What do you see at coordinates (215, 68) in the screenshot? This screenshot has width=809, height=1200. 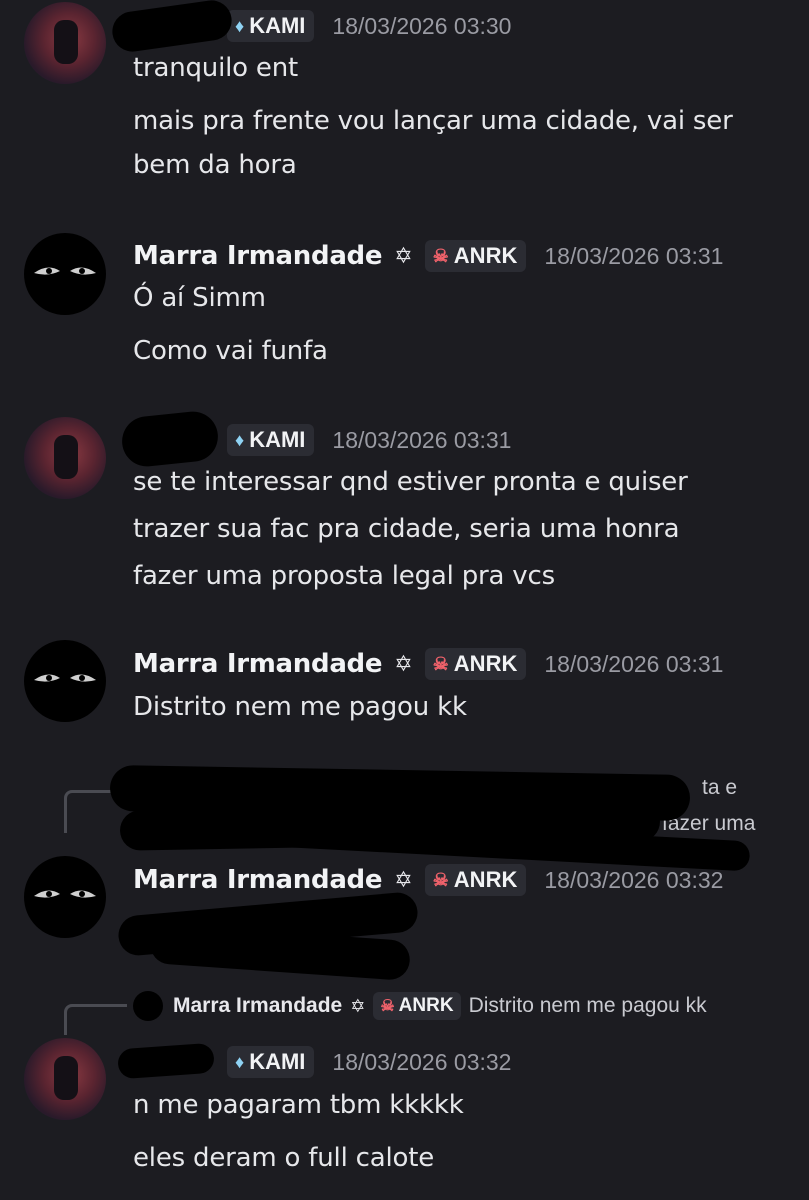 I see `message-line: tranquilo ent` at bounding box center [215, 68].